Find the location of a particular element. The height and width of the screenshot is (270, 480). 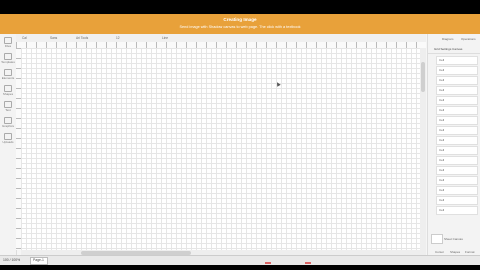

panel-footer: Cursor Shapes Format is located at coordinates (454, 250).